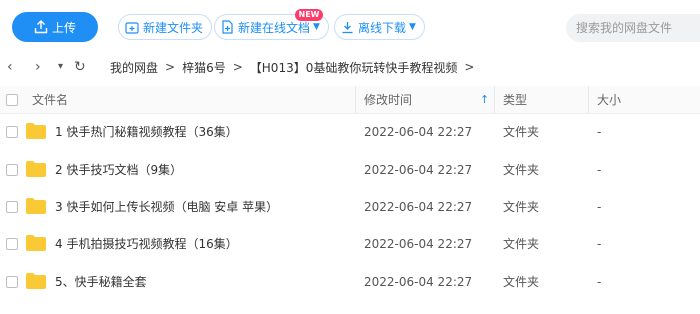 This screenshot has width=700, height=314. Describe the element at coordinates (41, 27) in the screenshot. I see `upload-icon` at that location.